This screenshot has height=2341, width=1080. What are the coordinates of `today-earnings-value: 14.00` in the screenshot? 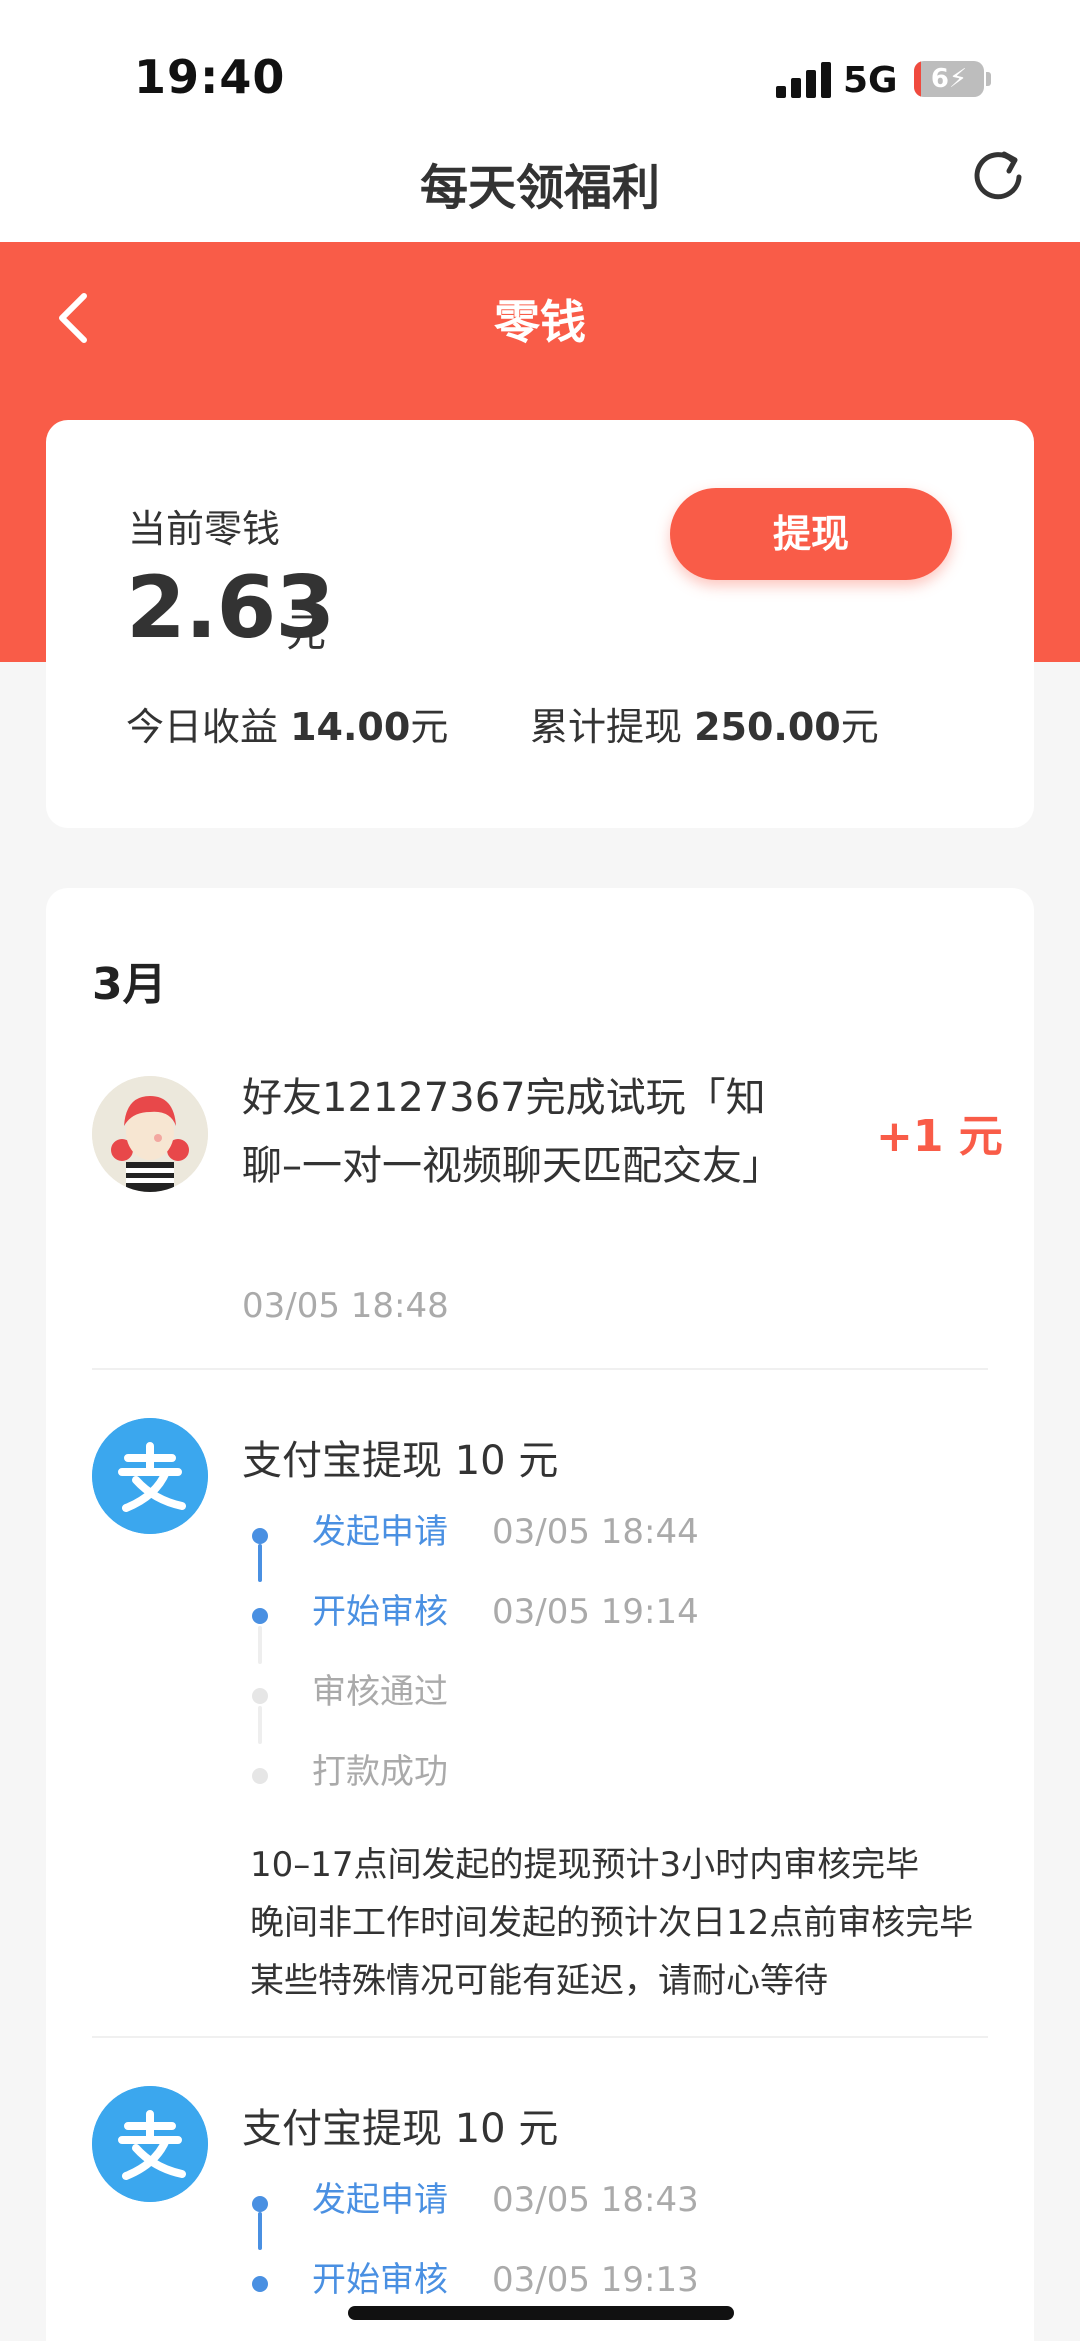 It's located at (350, 727).